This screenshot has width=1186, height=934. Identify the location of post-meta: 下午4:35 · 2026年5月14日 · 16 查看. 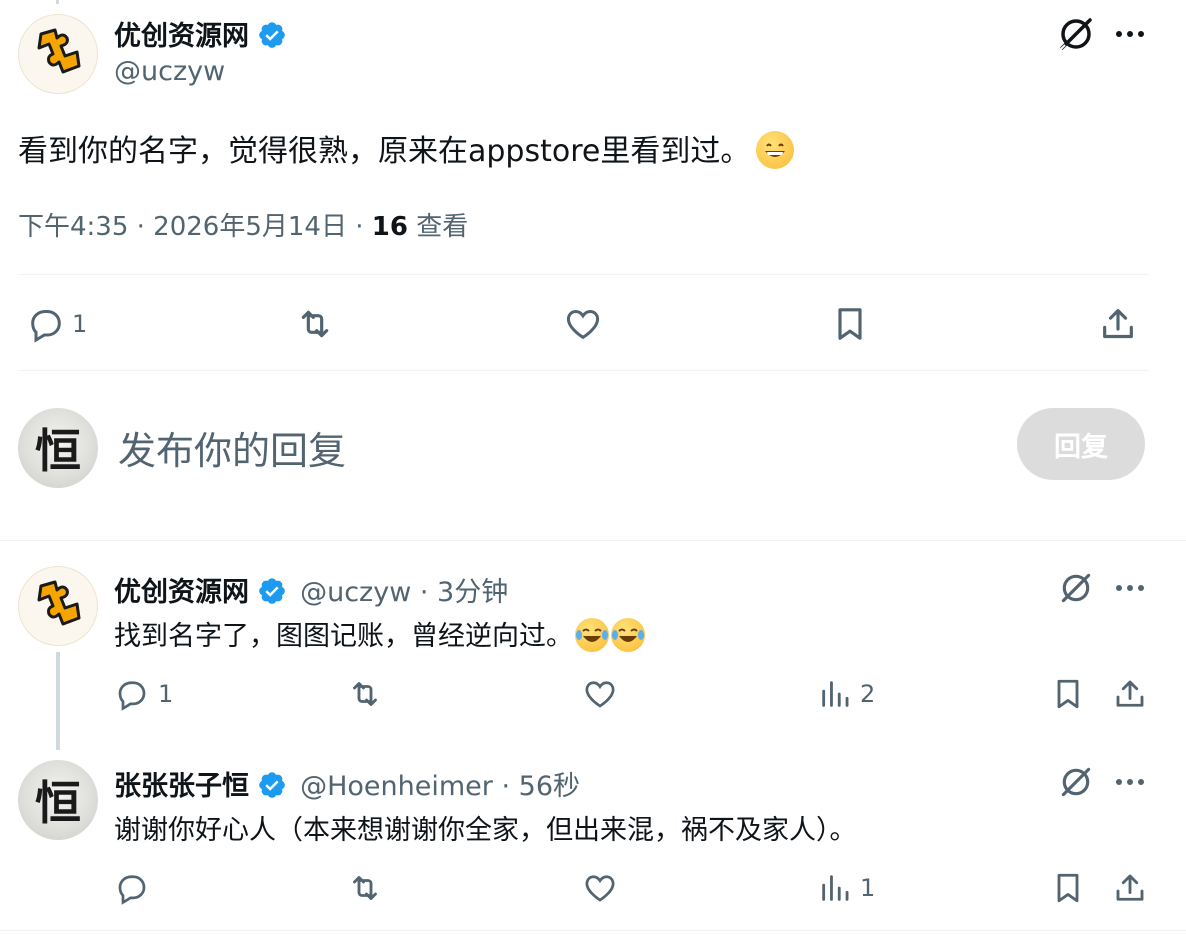
(243, 224).